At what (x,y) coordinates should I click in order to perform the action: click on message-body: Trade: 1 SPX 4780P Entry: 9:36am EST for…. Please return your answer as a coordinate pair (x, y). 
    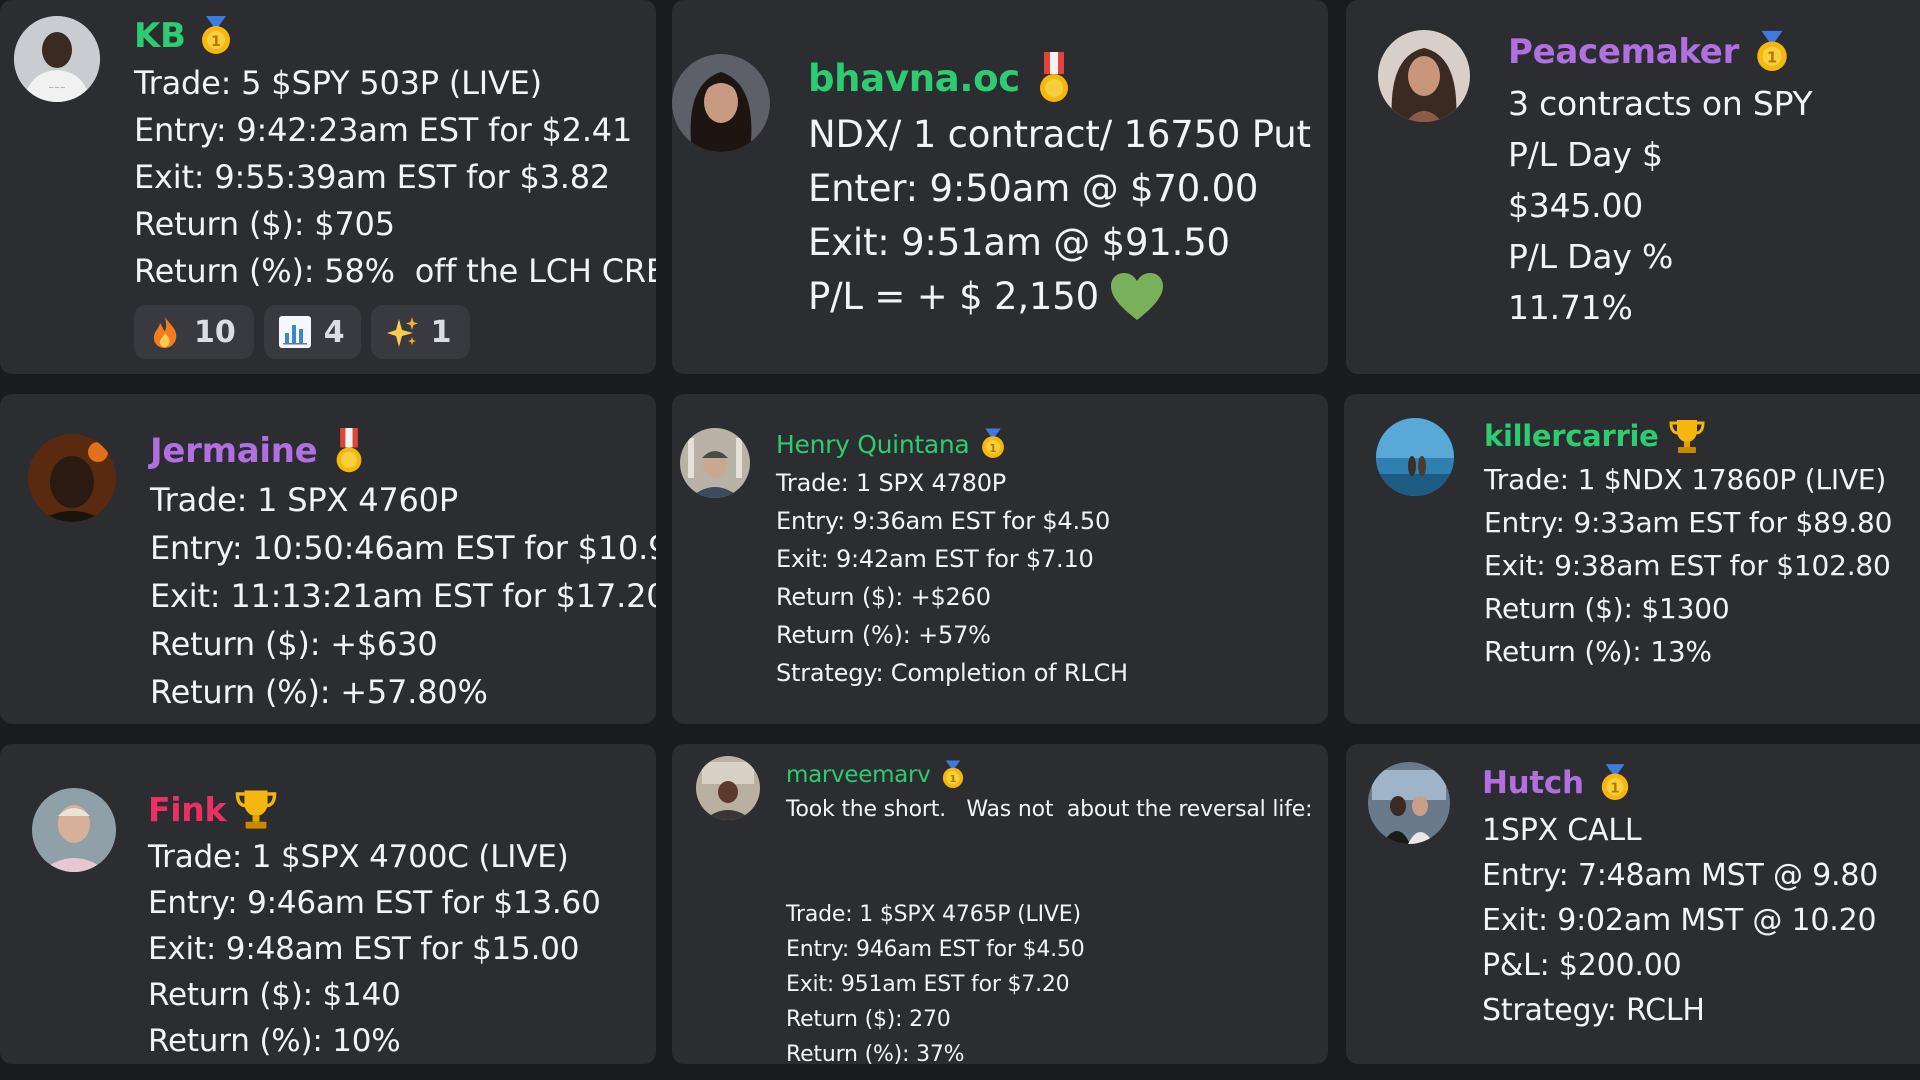
    Looking at the image, I should click on (952, 578).